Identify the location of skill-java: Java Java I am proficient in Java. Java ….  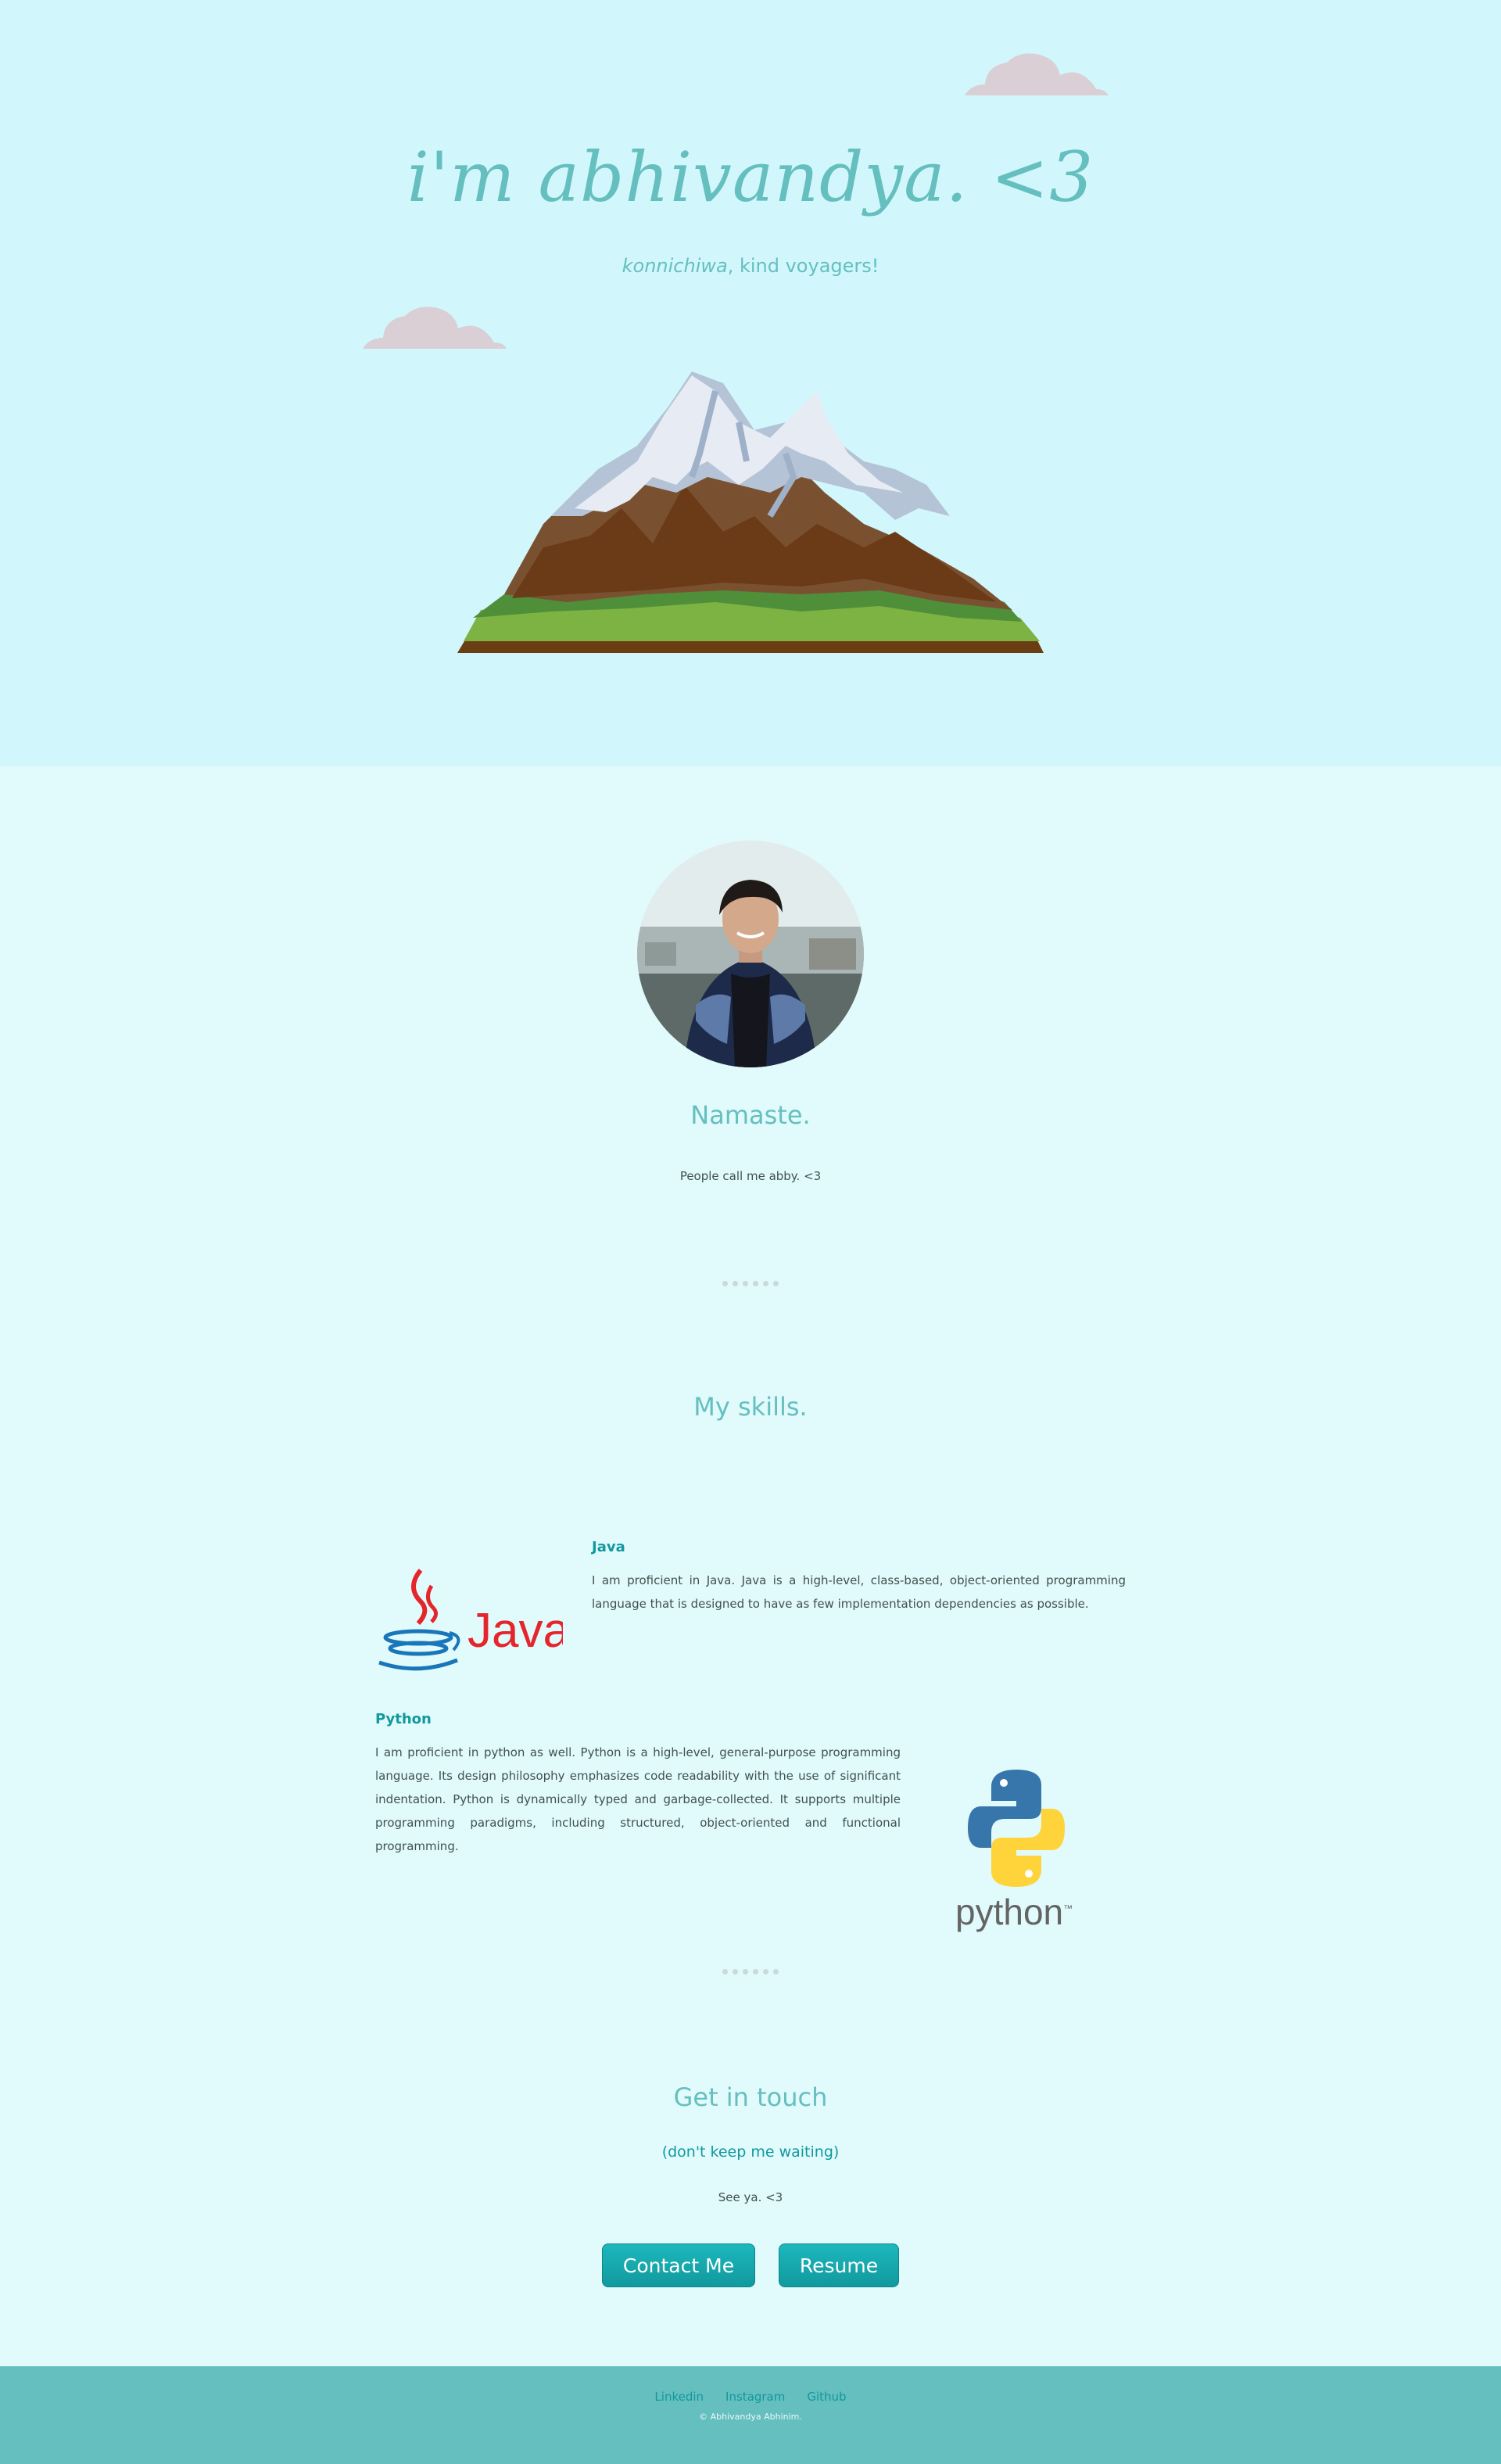
(750, 1625).